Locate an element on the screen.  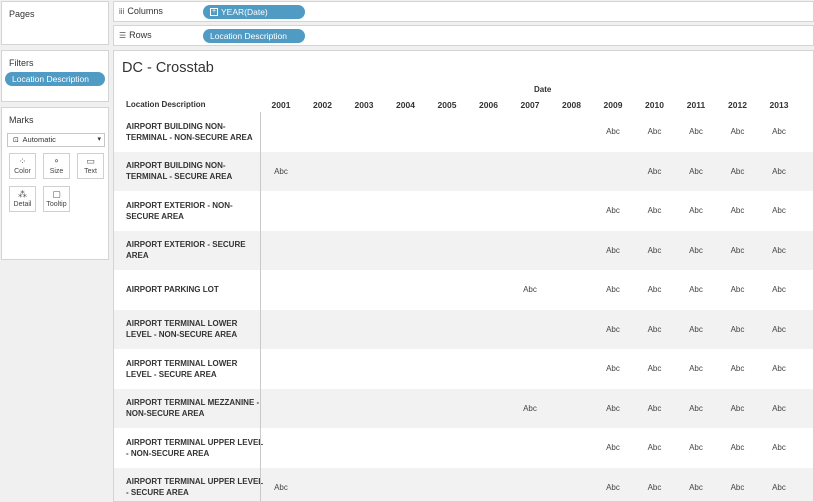
columns-icon: iii is located at coordinates (122, 11).